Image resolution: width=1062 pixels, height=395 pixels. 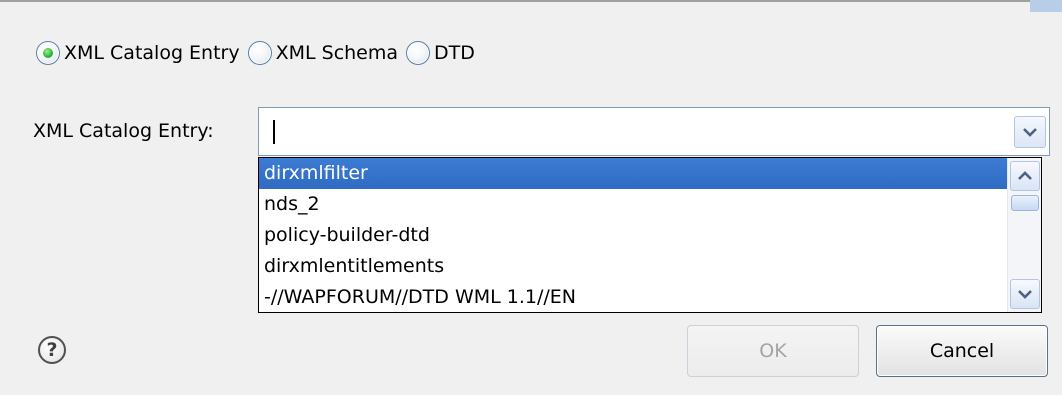 I want to click on chevron-up-icon, so click(x=1025, y=175).